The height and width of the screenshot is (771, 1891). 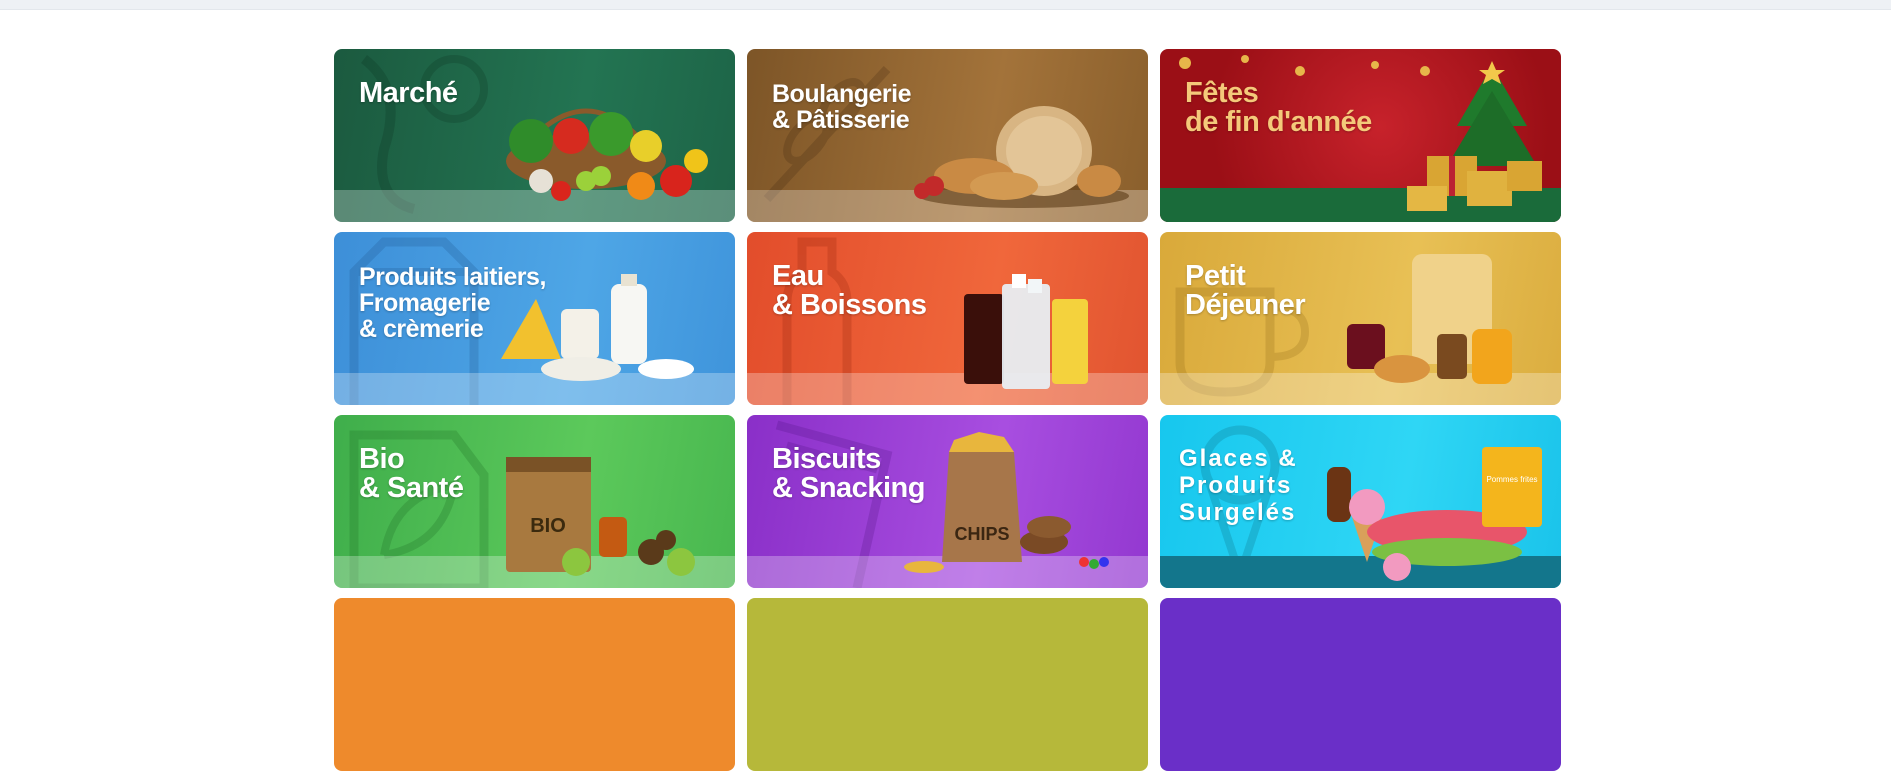 What do you see at coordinates (1474, 136) in the screenshot?
I see `christmas-tree-image` at bounding box center [1474, 136].